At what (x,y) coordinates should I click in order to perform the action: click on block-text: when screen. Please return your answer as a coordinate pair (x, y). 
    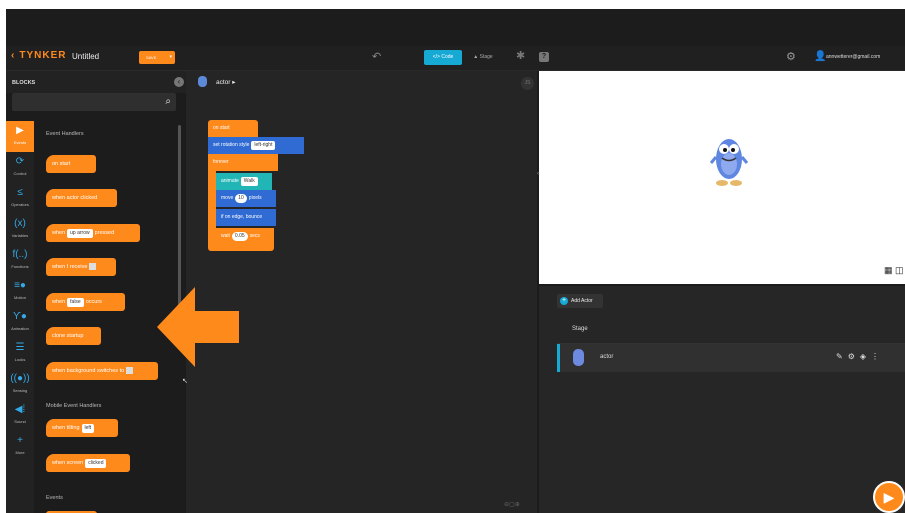
    Looking at the image, I should click on (68, 463).